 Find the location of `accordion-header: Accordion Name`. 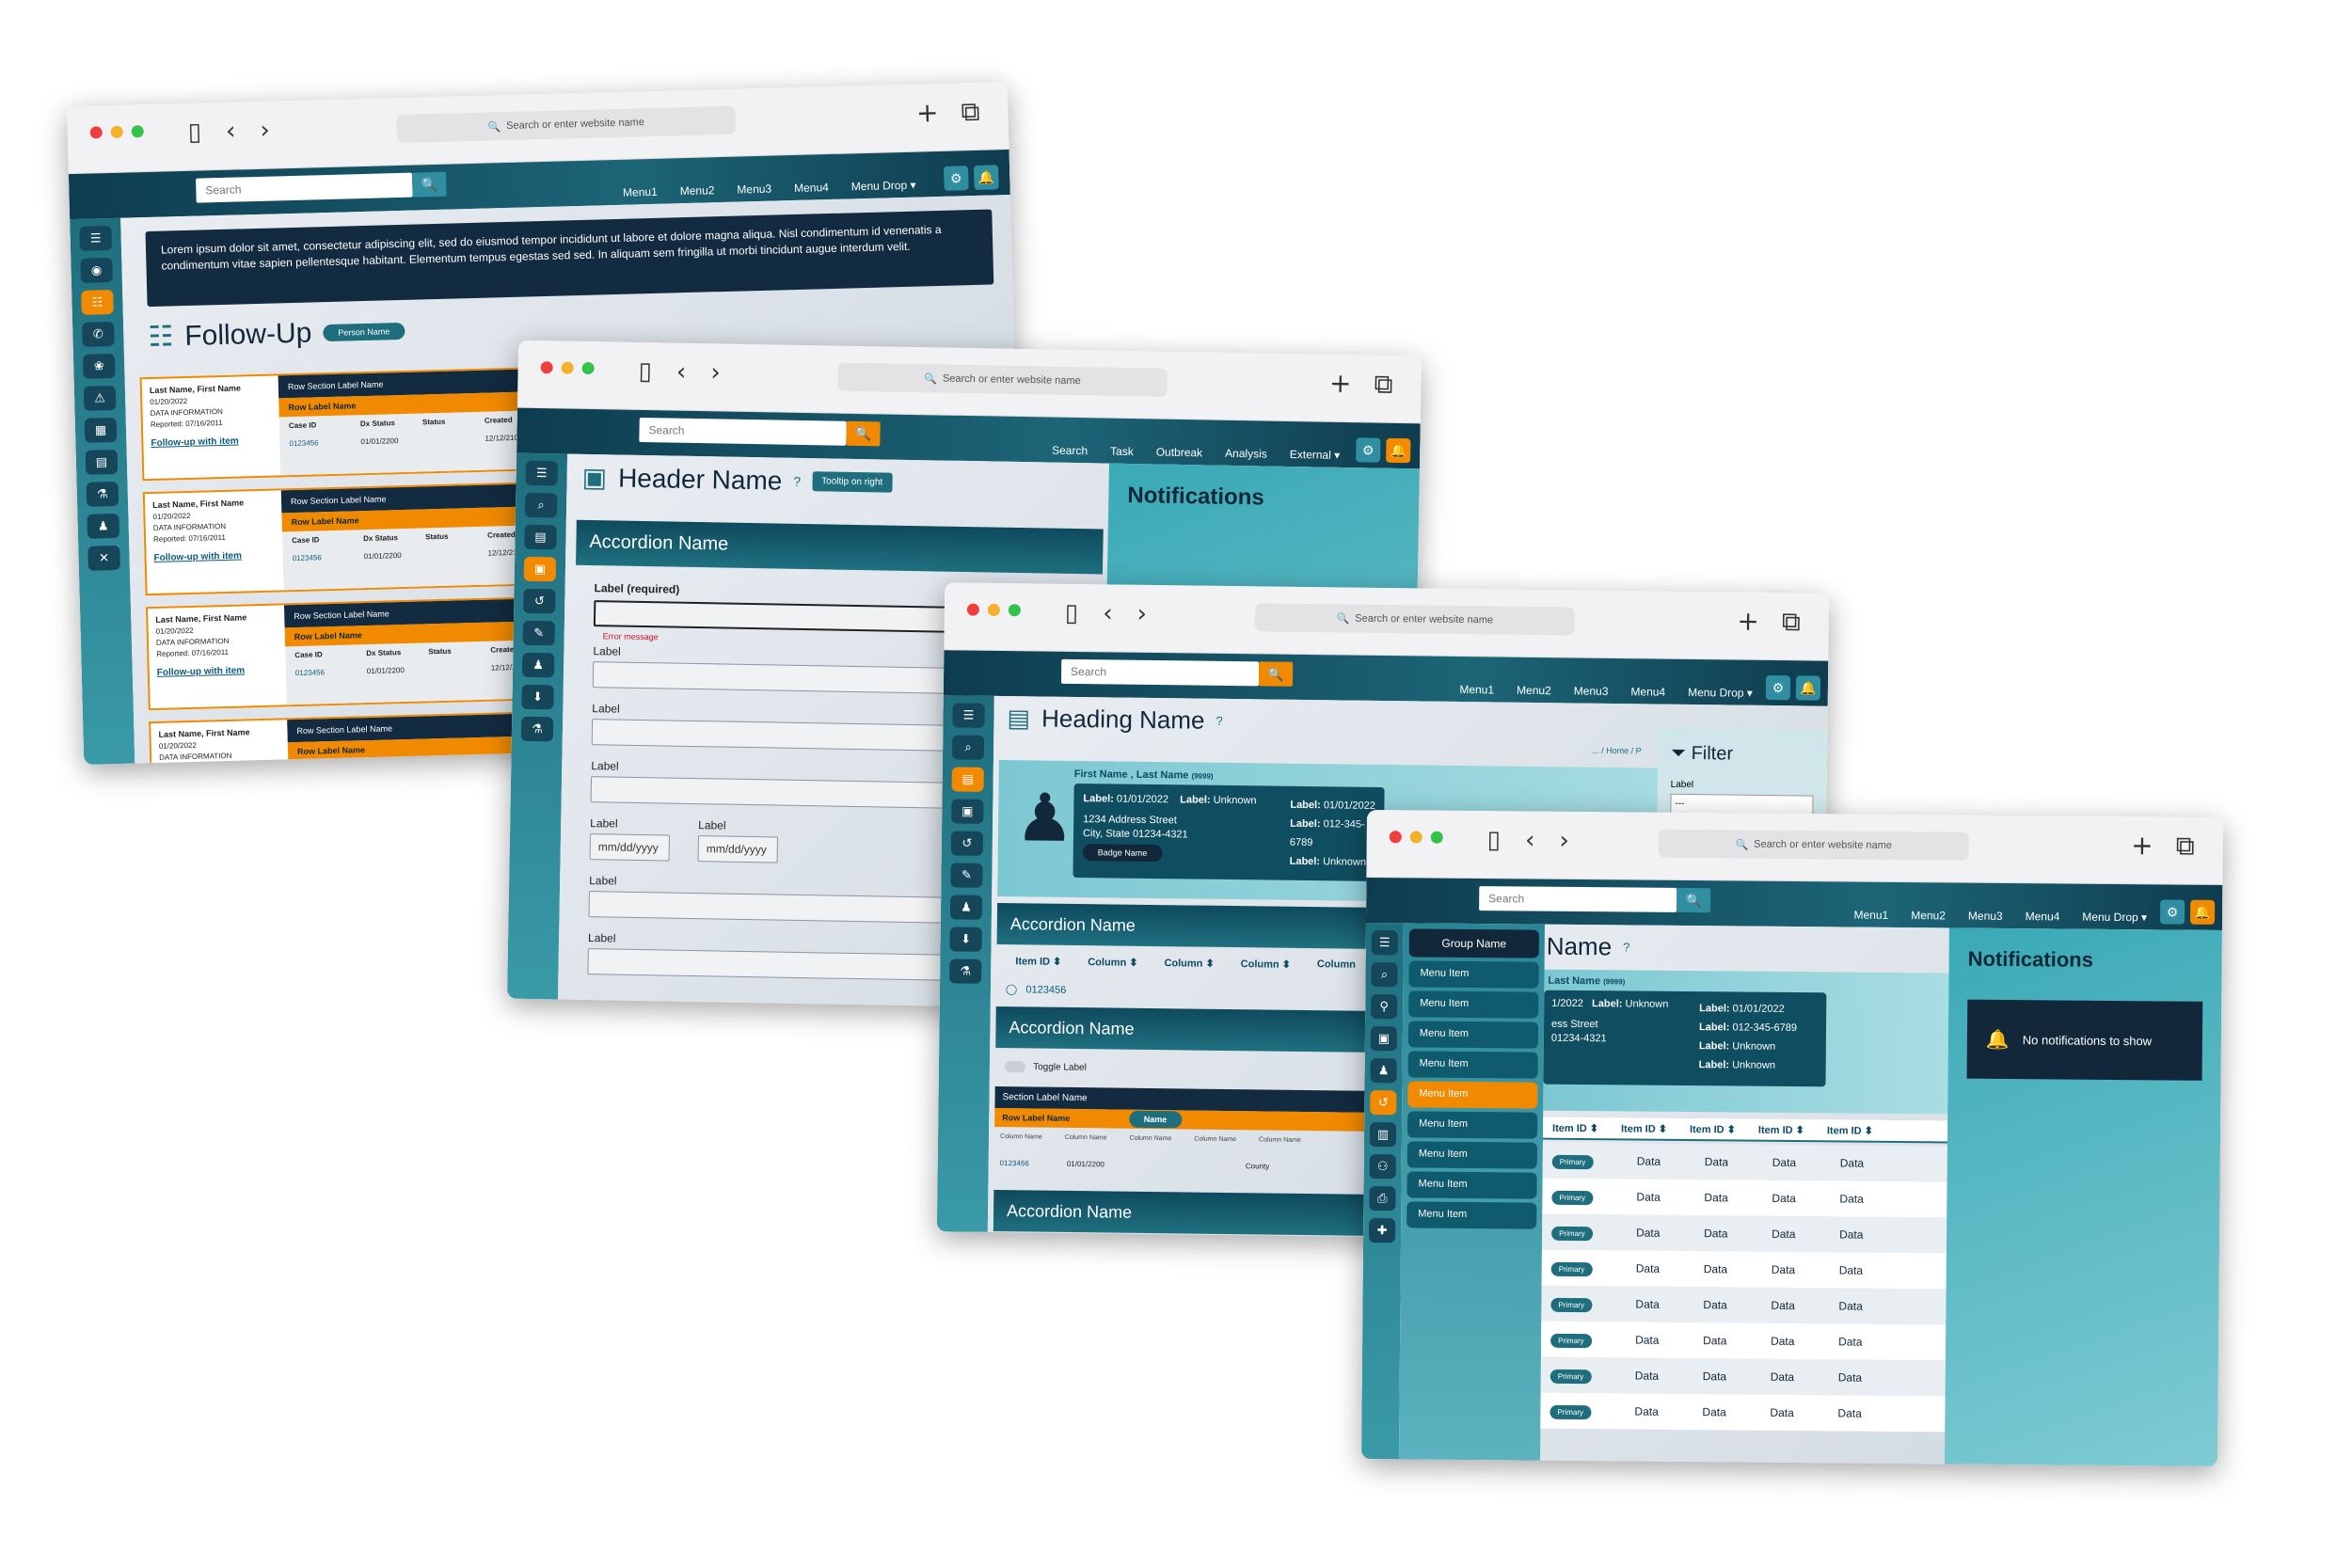

accordion-header: Accordion Name is located at coordinates (840, 547).